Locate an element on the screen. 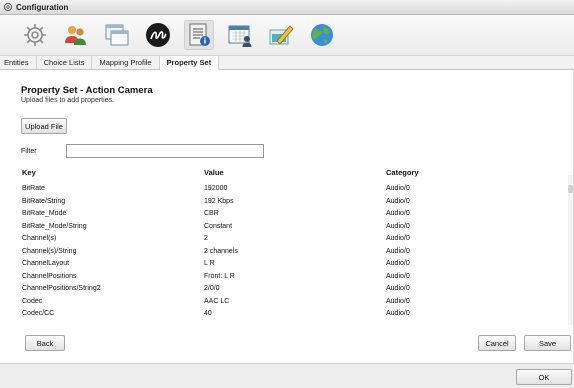 This screenshot has width=574, height=388. globe-tool-button is located at coordinates (322, 35).